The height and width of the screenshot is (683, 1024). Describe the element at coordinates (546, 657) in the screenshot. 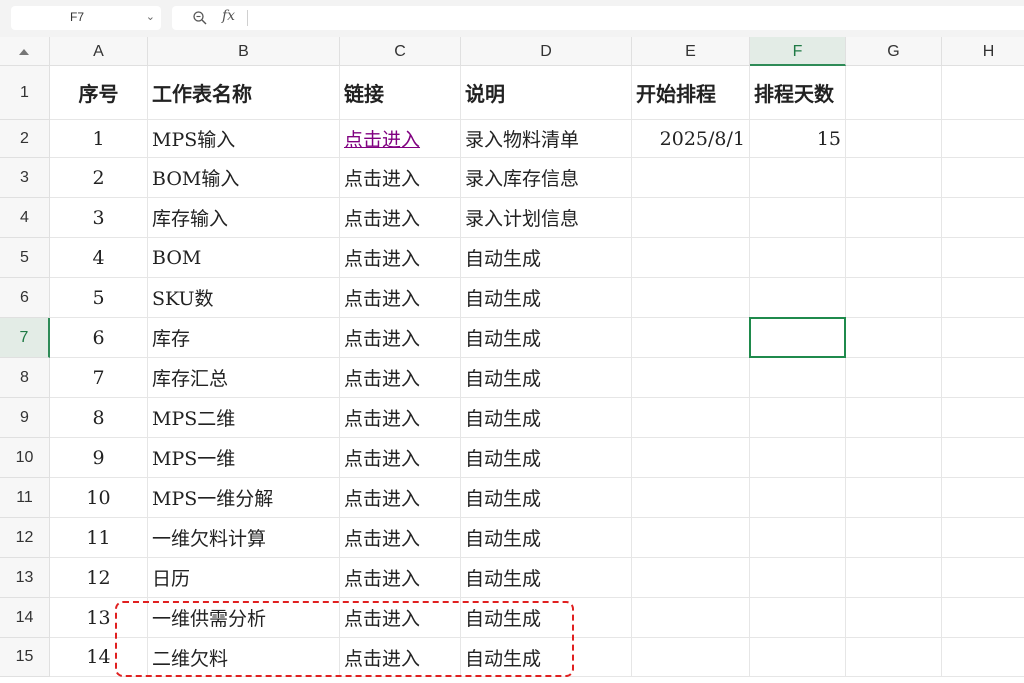

I see `cell-d15: 自动生成` at that location.